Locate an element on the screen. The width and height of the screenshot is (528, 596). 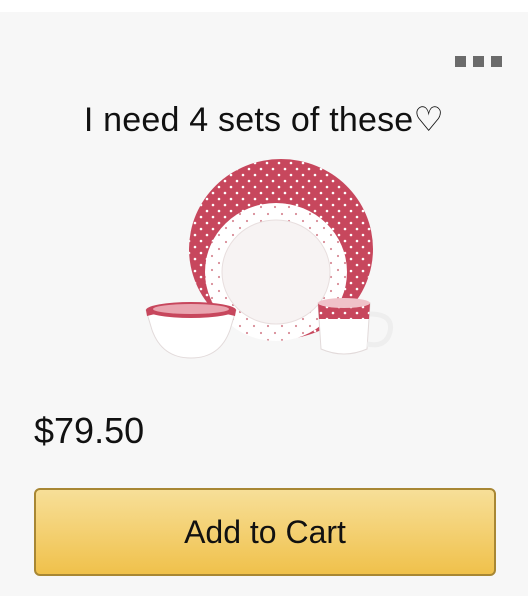
item-comment-title: I need 4 sets of these♡ is located at coordinates (264, 120).